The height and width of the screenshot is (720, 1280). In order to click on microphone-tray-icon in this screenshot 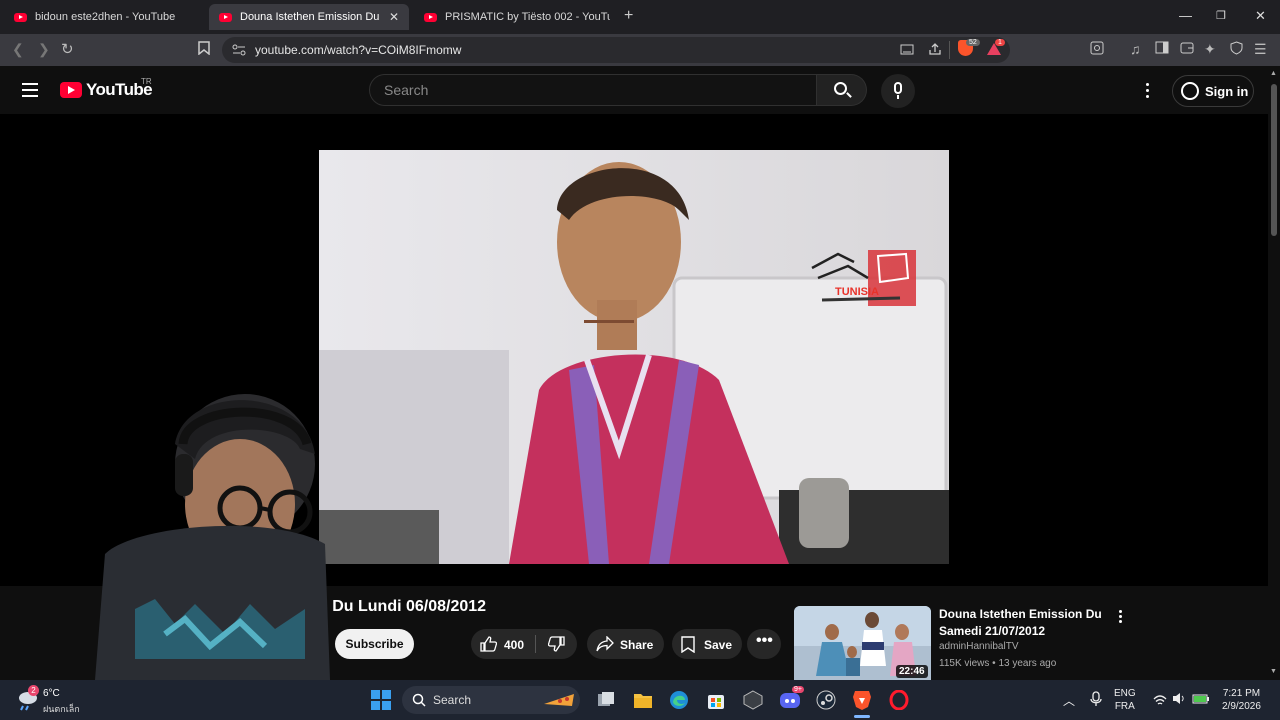, I will do `click(1096, 701)`.